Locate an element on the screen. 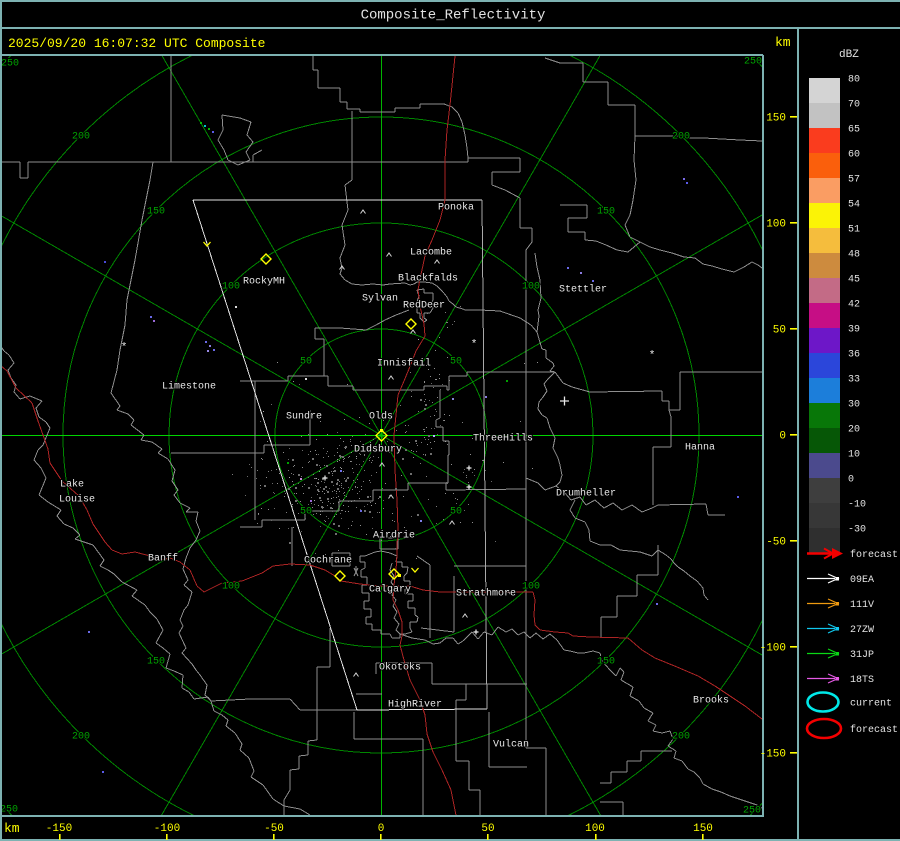 Image resolution: width=900 pixels, height=841 pixels. svg-text: dBZ is located at coordinates (849, 55).